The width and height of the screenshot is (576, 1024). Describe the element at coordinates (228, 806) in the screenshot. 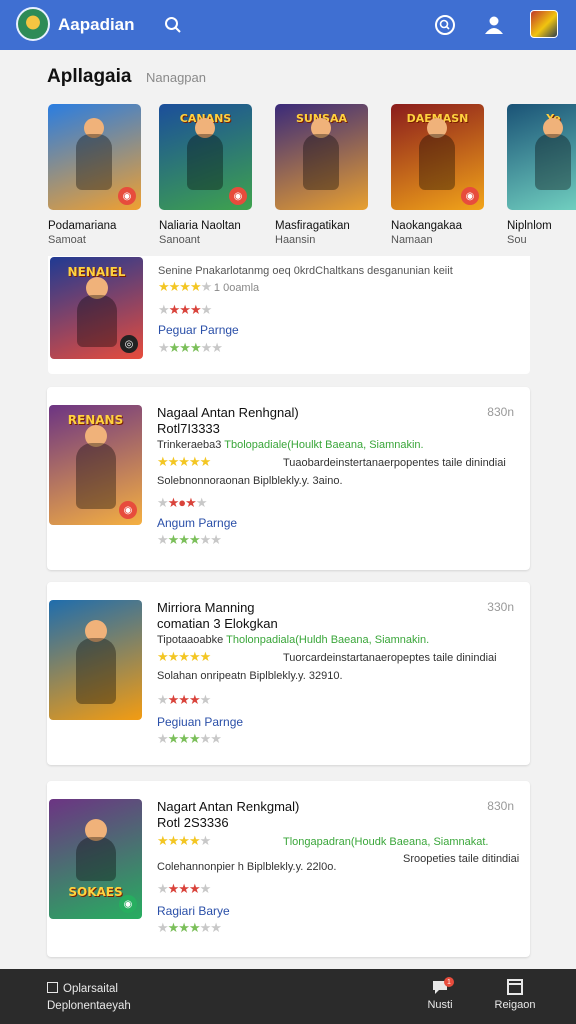

I see `item-title: Nagart Antan Renkgmal)` at that location.